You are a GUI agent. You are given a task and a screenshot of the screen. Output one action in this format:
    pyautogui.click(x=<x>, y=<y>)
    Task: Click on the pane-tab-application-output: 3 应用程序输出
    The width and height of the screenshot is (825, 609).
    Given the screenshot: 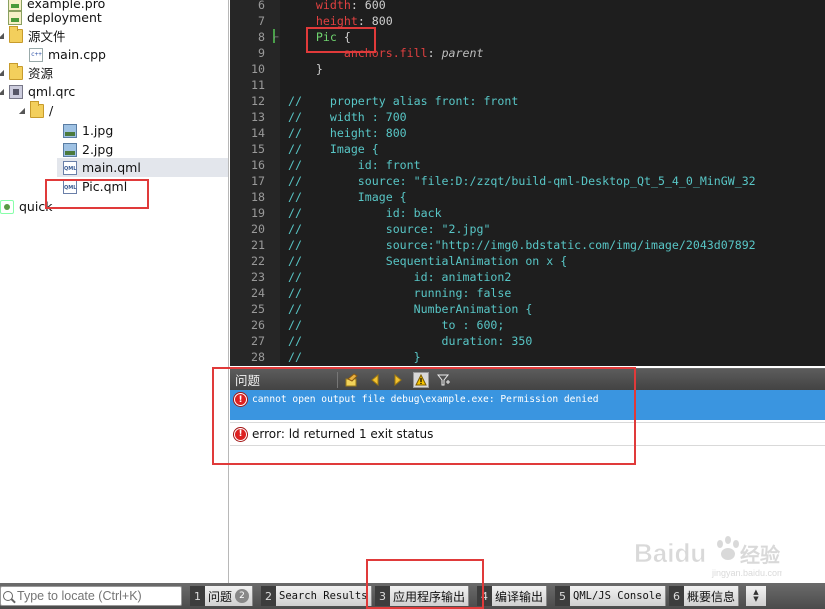 What is the action you would take?
    pyautogui.click(x=422, y=596)
    